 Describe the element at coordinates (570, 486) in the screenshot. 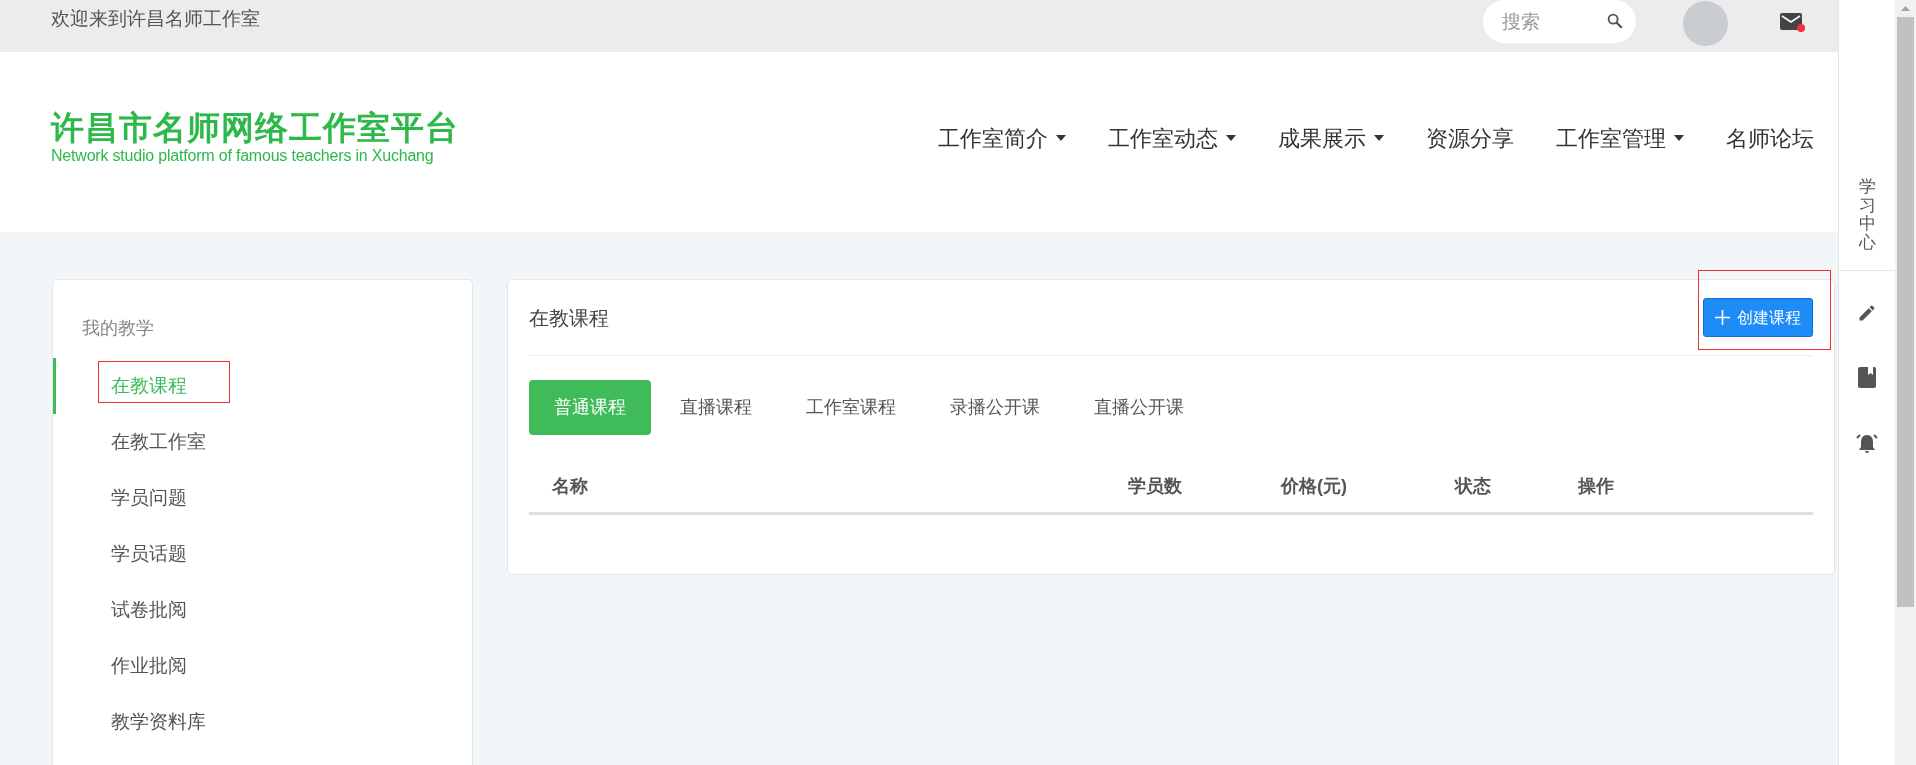

I see `column-header: 名称` at that location.